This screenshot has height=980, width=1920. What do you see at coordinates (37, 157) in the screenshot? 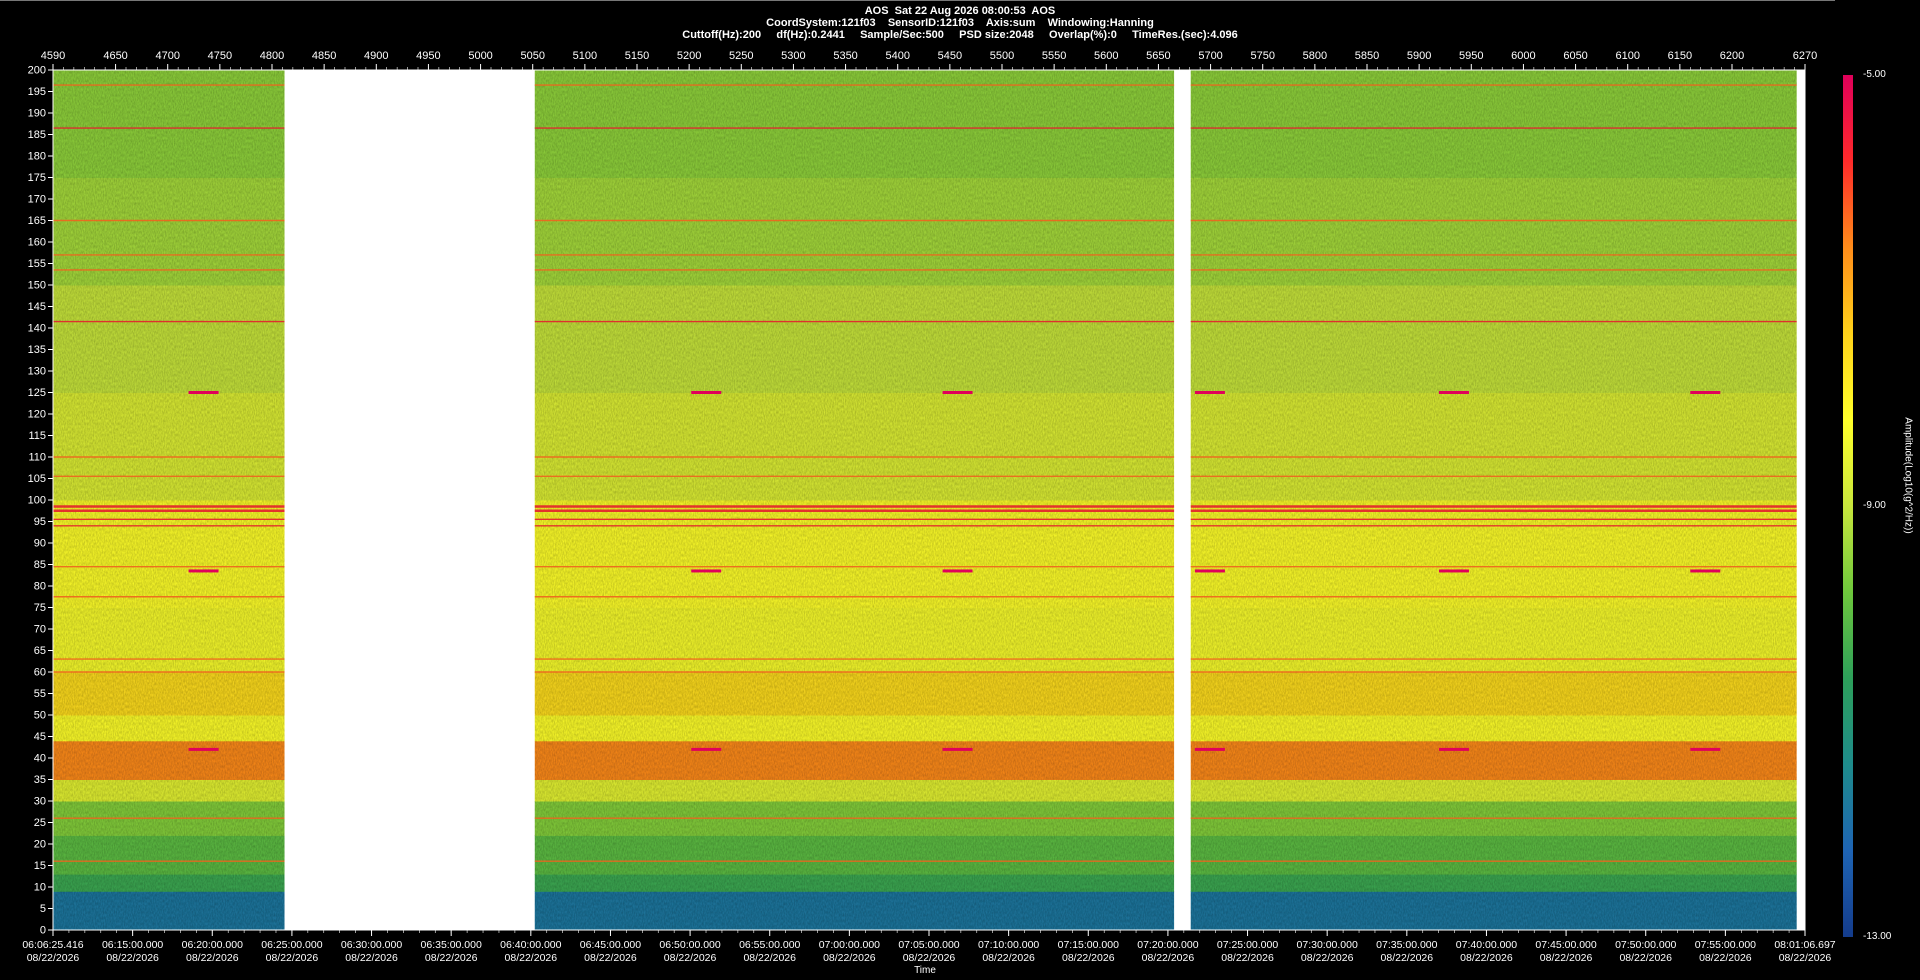
I see `y-tick-label: 180` at bounding box center [37, 157].